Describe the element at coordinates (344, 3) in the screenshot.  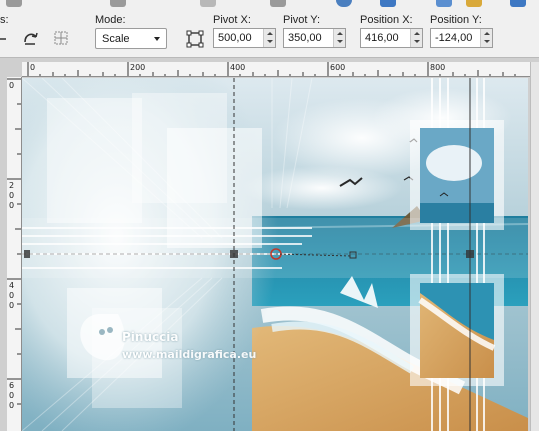
I see `globe-icon` at that location.